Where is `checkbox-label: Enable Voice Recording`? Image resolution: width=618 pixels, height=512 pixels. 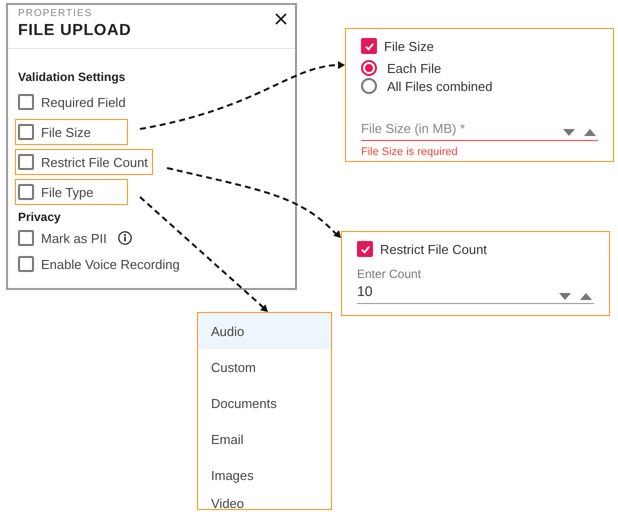 checkbox-label: Enable Voice Recording is located at coordinates (110, 264).